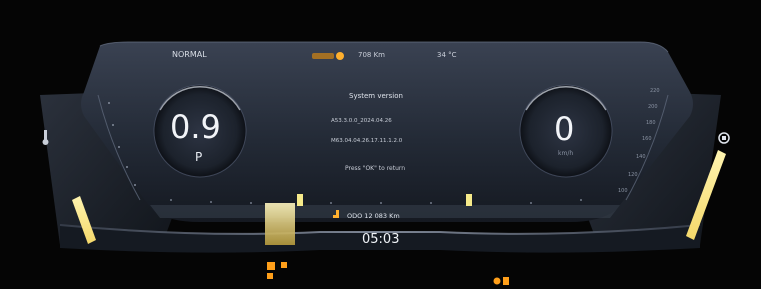 The width and height of the screenshot is (761, 289). I want to click on speed-tick: 220, so click(655, 91).